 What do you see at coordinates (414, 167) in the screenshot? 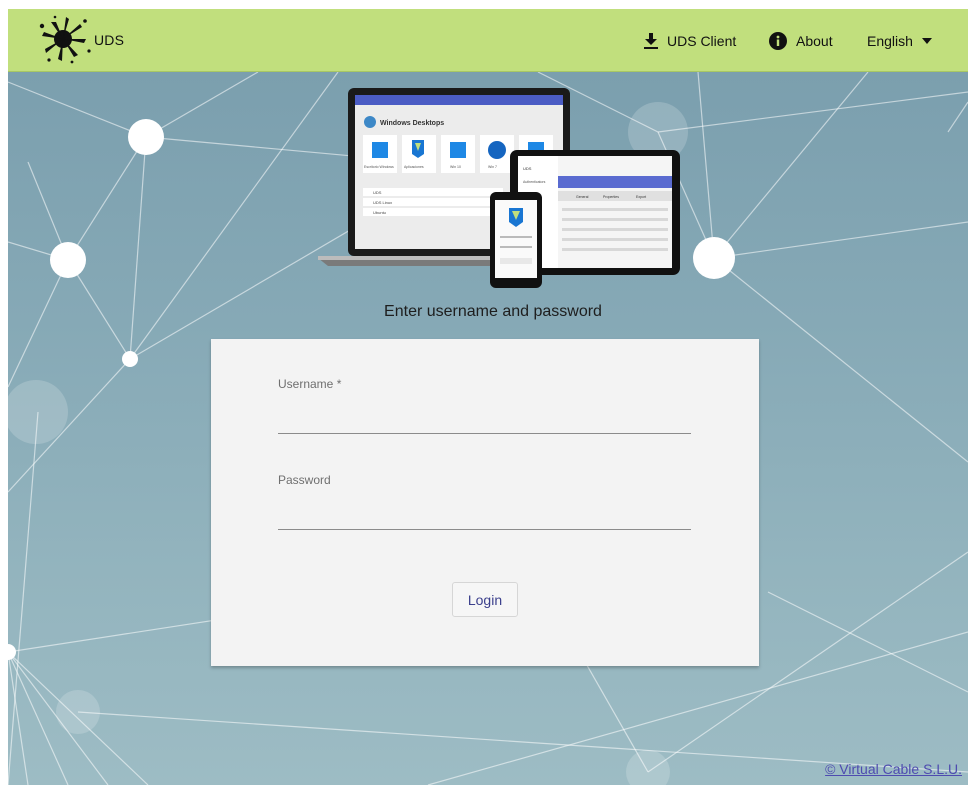
I see `tile-label: Aplicaciones` at bounding box center [414, 167].